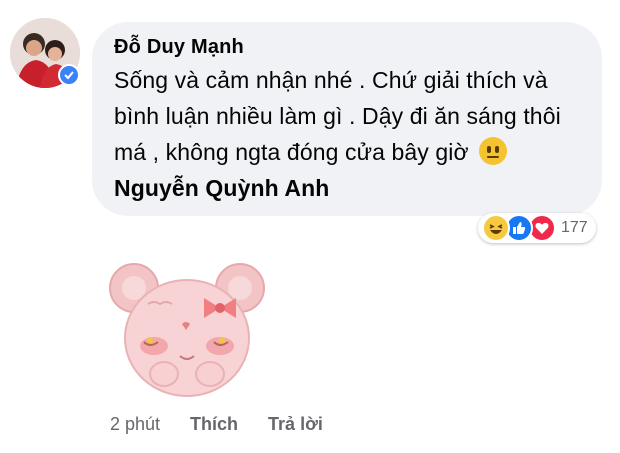 This screenshot has width=620, height=453. Describe the element at coordinates (135, 424) in the screenshot. I see `comment-timestamp: 2 phút` at that location.